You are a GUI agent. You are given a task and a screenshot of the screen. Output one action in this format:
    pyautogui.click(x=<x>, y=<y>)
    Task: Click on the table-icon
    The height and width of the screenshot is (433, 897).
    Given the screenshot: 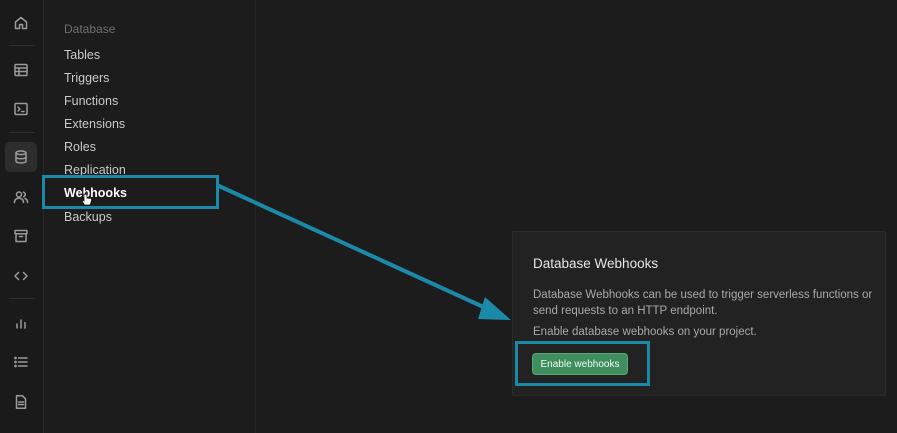 What is the action you would take?
    pyautogui.click(x=21, y=70)
    